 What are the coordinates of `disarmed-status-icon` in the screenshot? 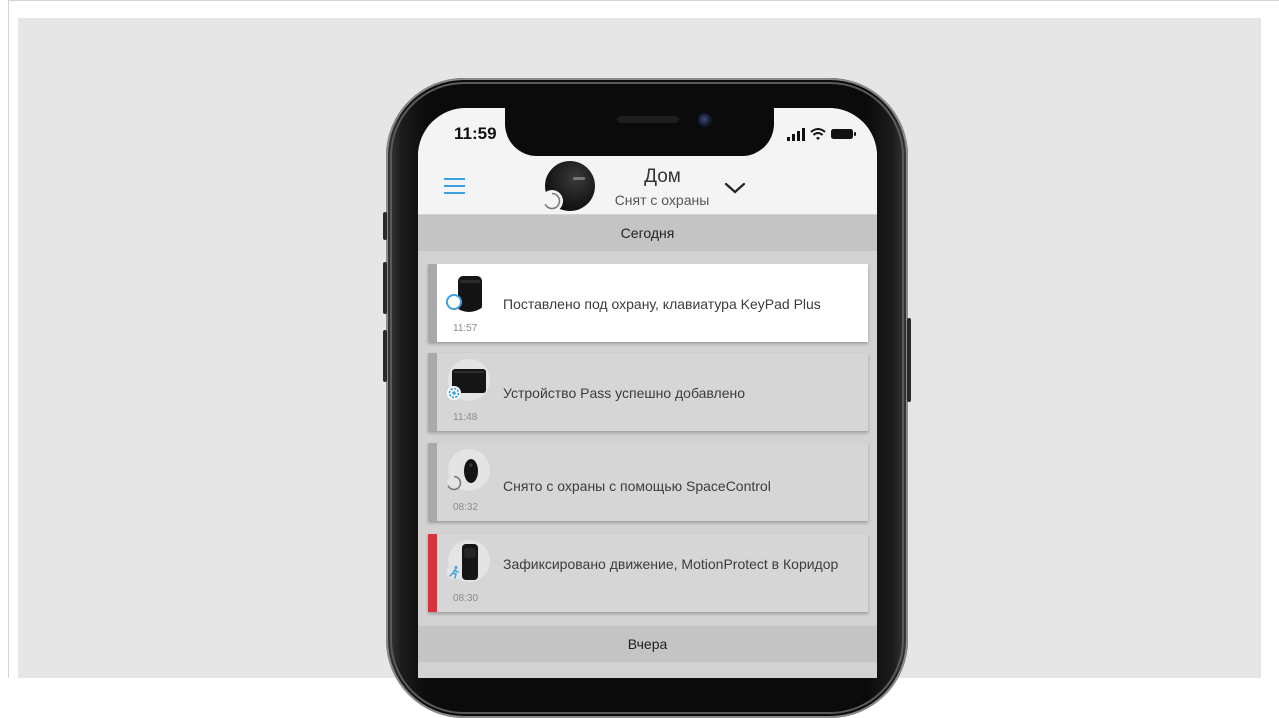 It's located at (552, 201).